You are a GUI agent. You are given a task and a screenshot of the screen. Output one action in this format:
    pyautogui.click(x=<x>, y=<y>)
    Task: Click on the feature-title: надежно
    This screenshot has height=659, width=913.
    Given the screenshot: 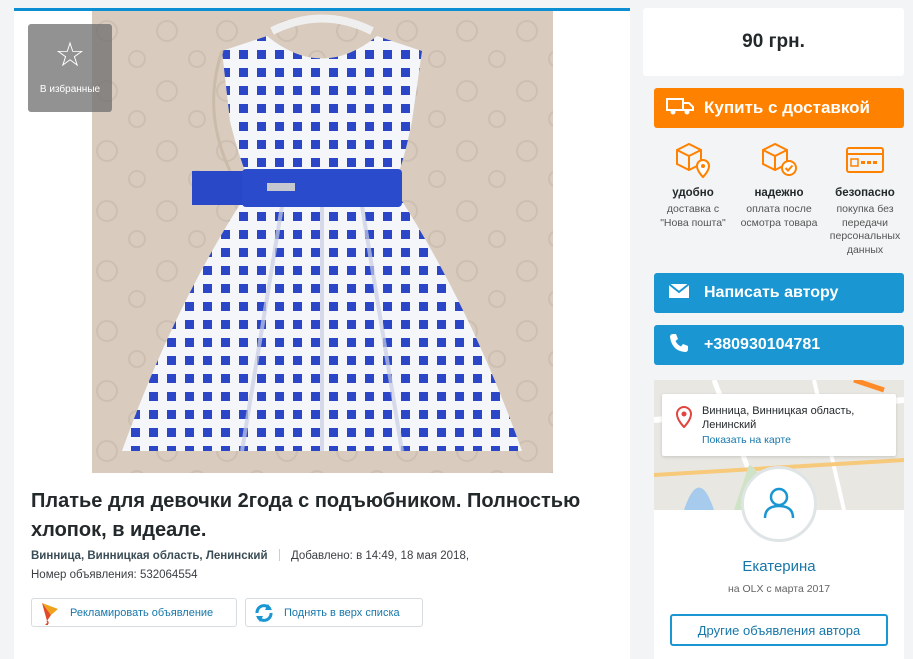 What is the action you would take?
    pyautogui.click(x=779, y=193)
    